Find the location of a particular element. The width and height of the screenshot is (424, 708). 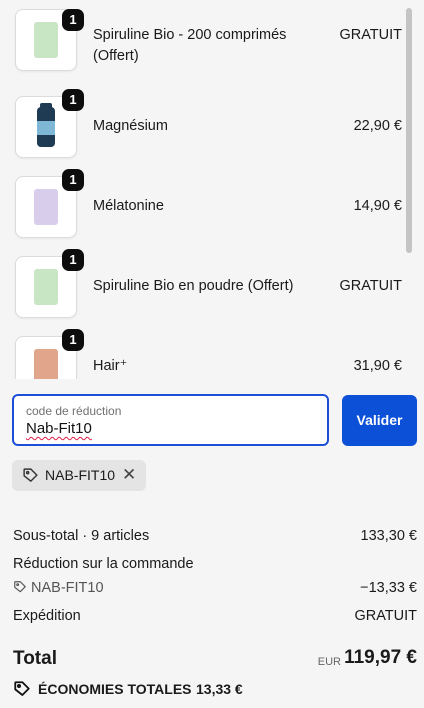

product-name: Mélatonine is located at coordinates (128, 206).